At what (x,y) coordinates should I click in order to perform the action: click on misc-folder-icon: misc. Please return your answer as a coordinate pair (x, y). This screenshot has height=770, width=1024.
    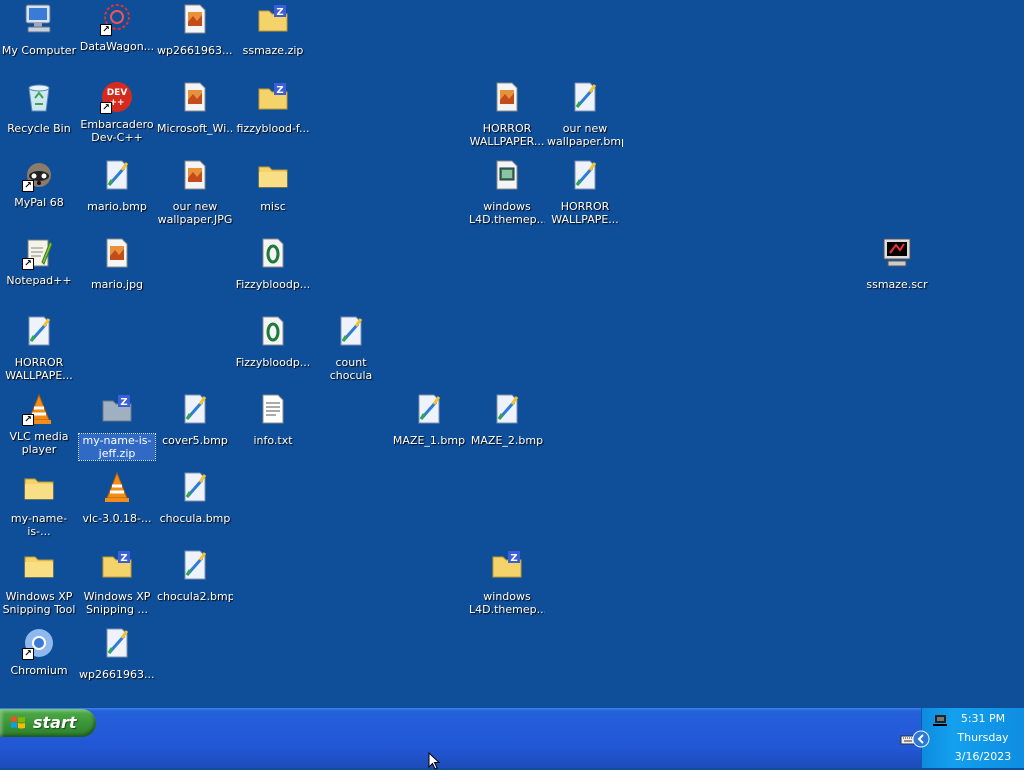
    Looking at the image, I should click on (273, 197).